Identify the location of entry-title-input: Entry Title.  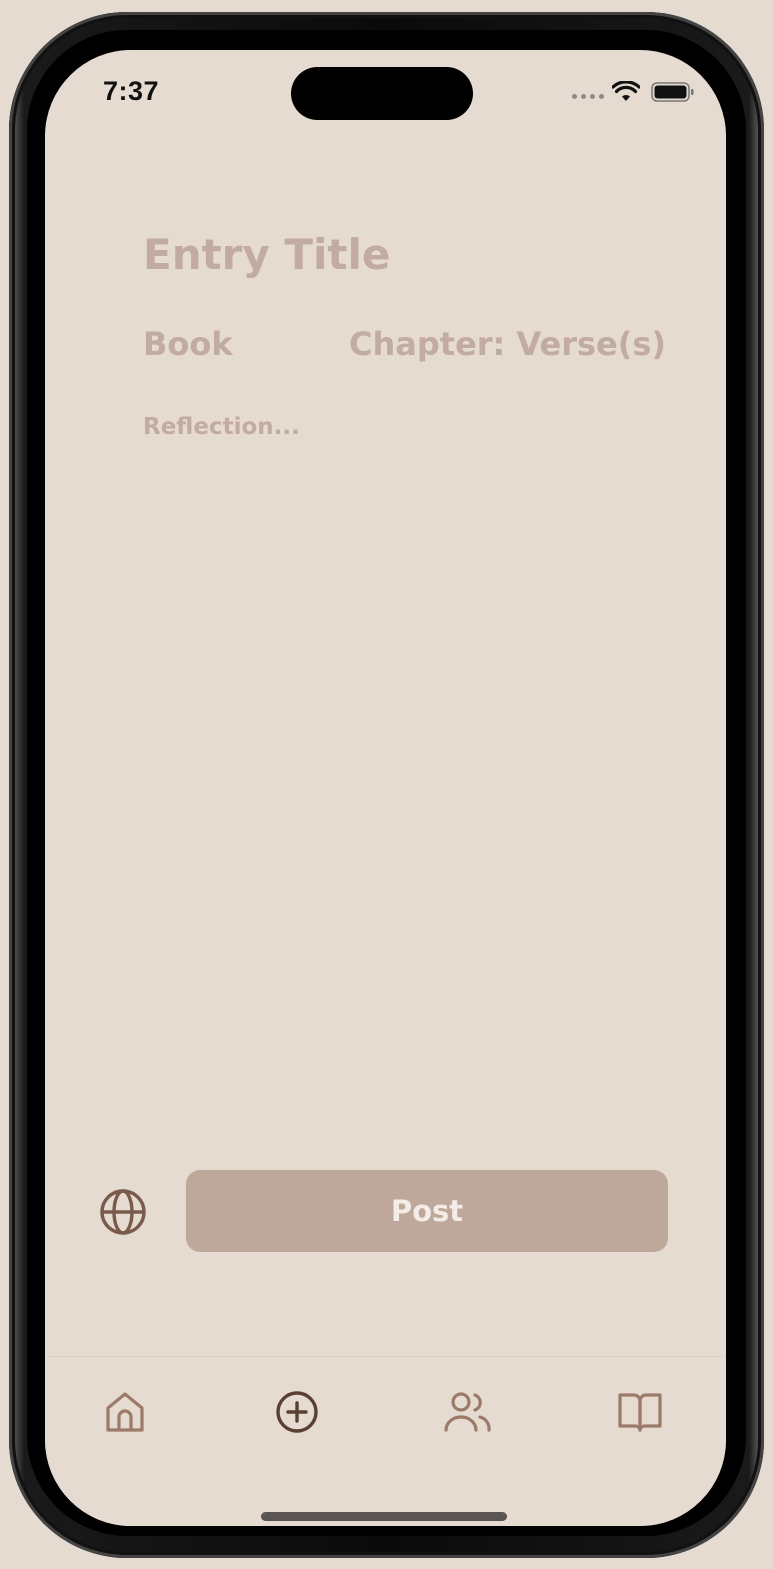
(266, 254).